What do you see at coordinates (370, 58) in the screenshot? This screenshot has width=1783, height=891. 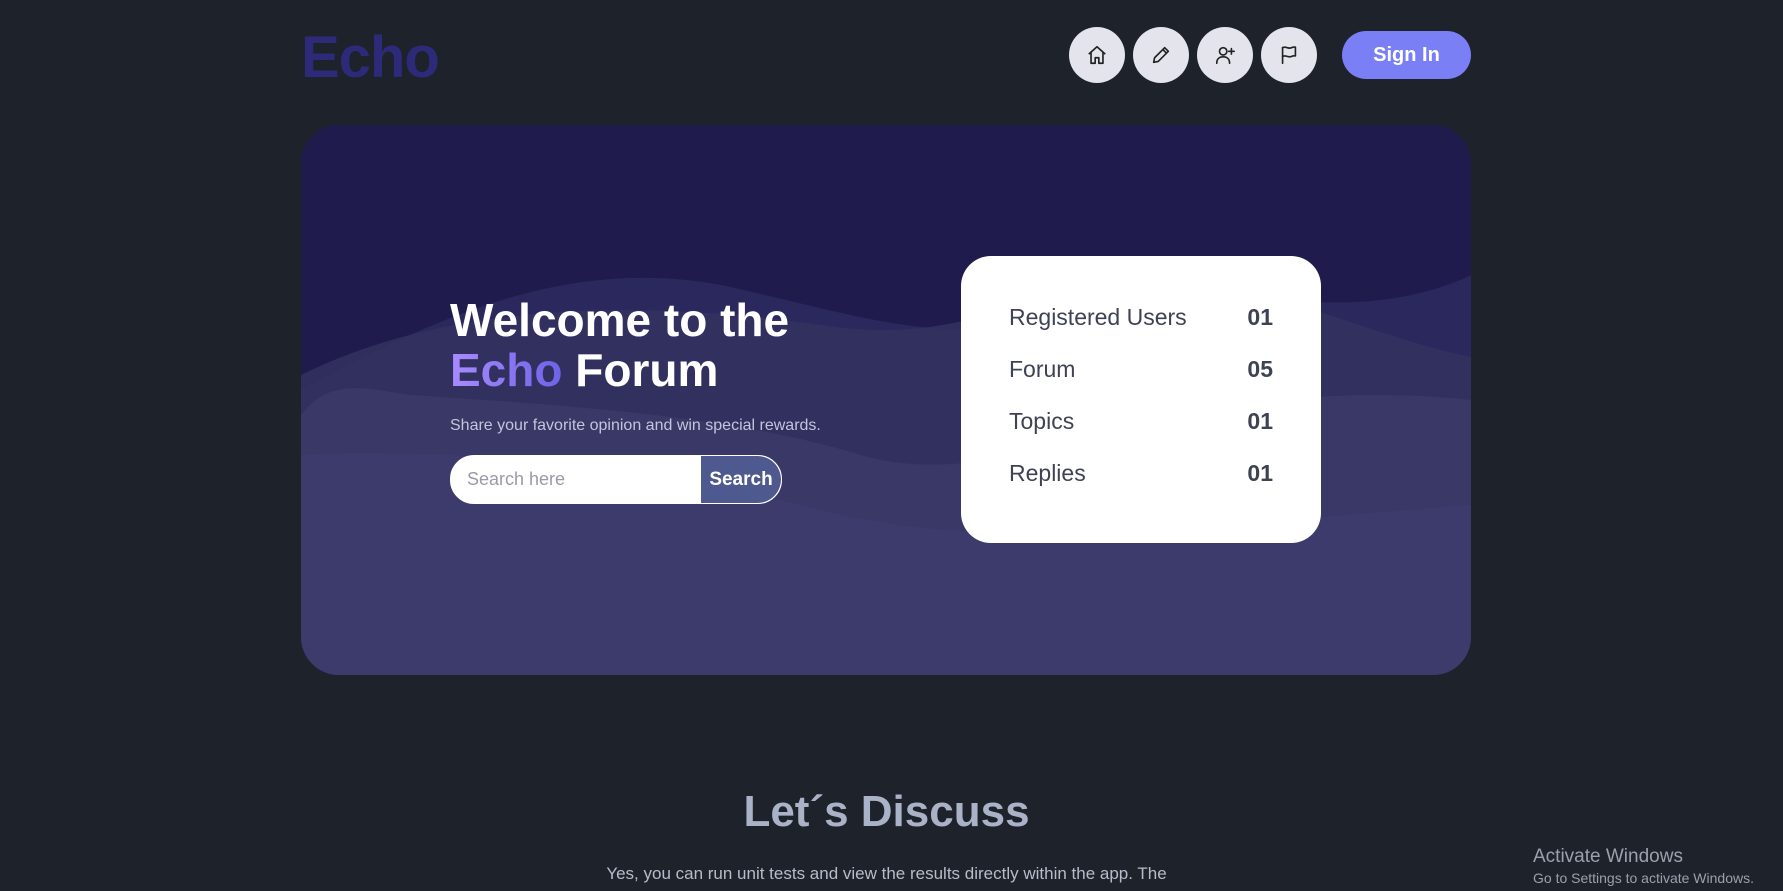 I see `logo: Echo` at bounding box center [370, 58].